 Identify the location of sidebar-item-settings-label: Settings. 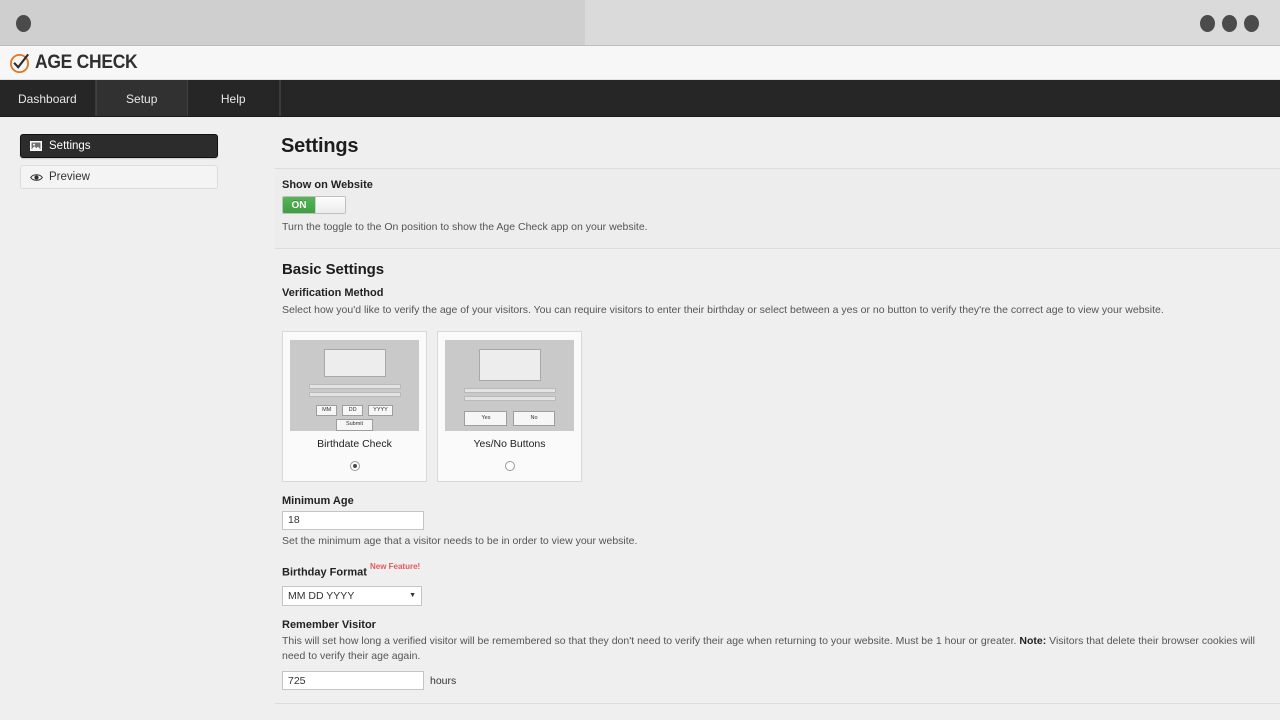
(70, 146).